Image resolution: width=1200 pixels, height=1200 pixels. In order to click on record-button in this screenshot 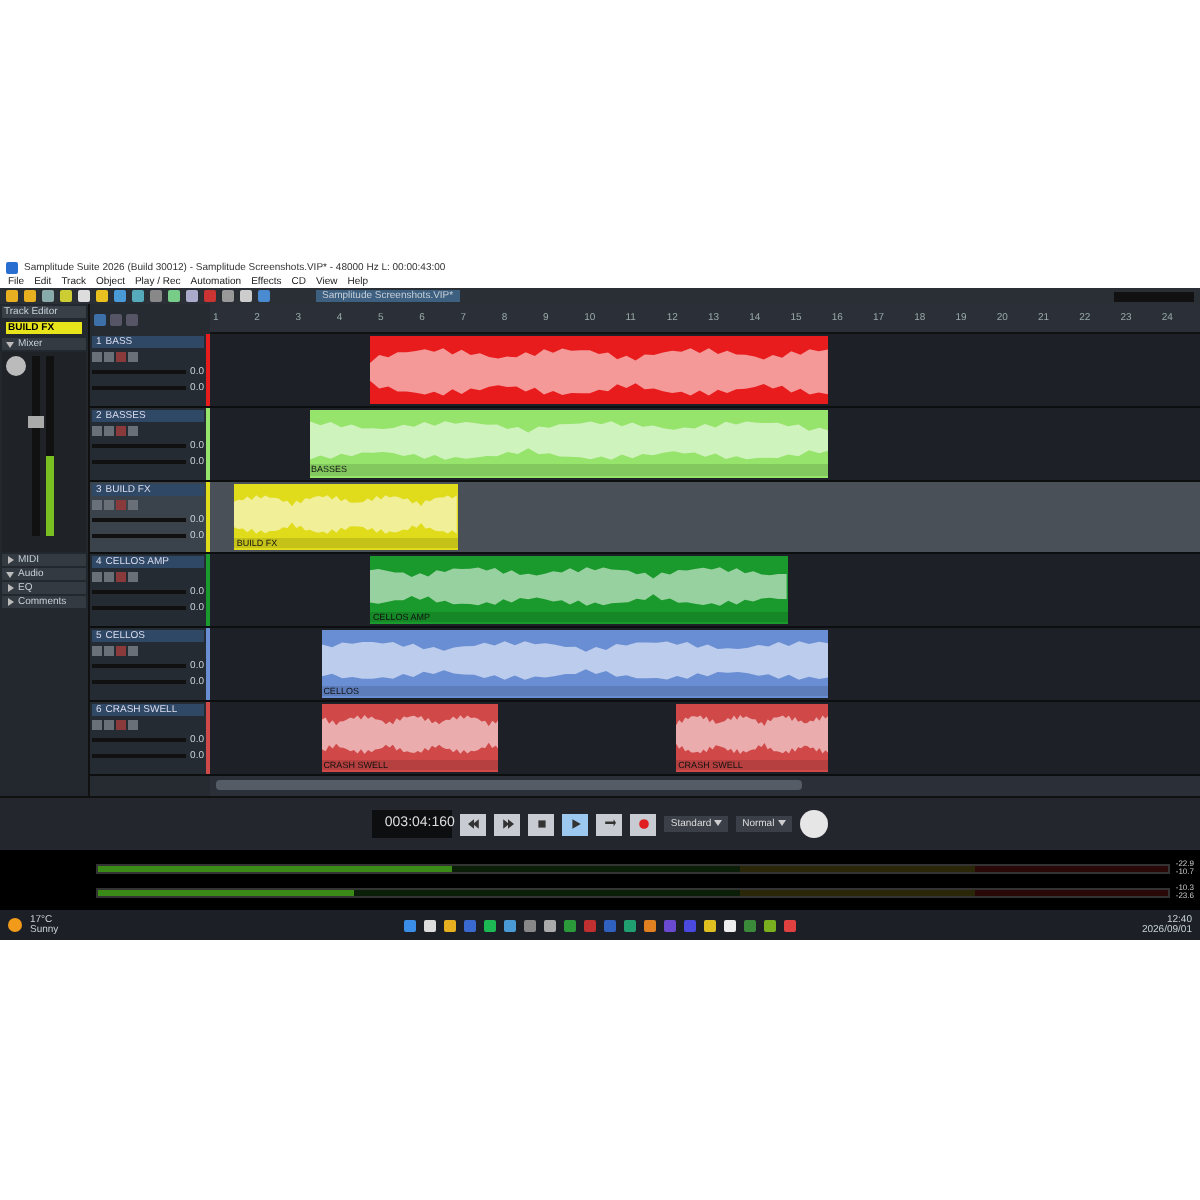, I will do `click(643, 824)`.